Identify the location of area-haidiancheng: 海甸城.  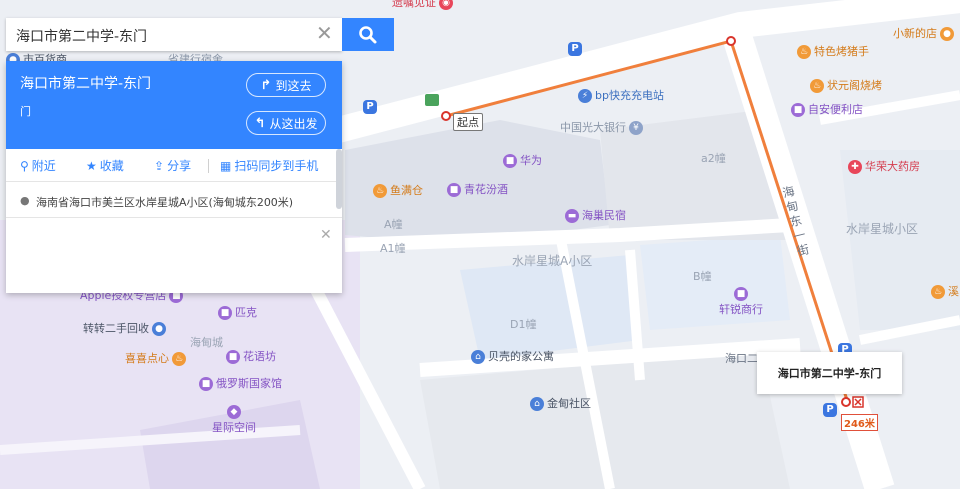
(206, 342).